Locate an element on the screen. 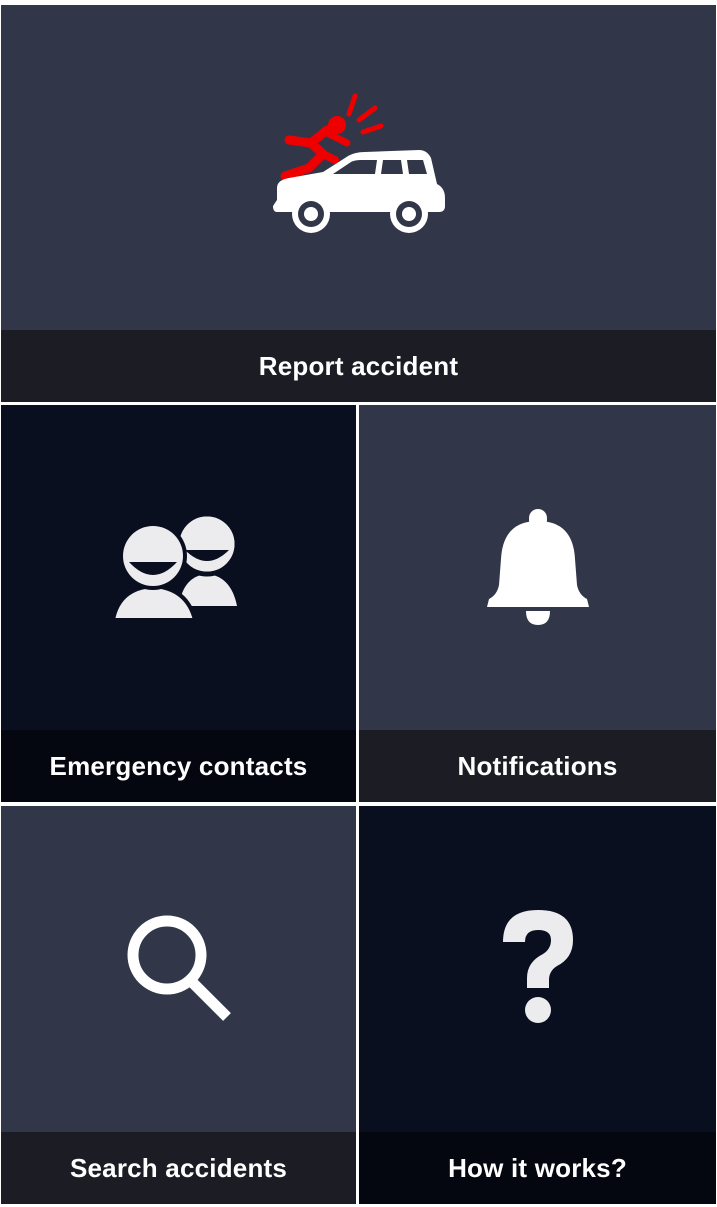 The image size is (717, 1207). bell-icon is located at coordinates (537, 566).